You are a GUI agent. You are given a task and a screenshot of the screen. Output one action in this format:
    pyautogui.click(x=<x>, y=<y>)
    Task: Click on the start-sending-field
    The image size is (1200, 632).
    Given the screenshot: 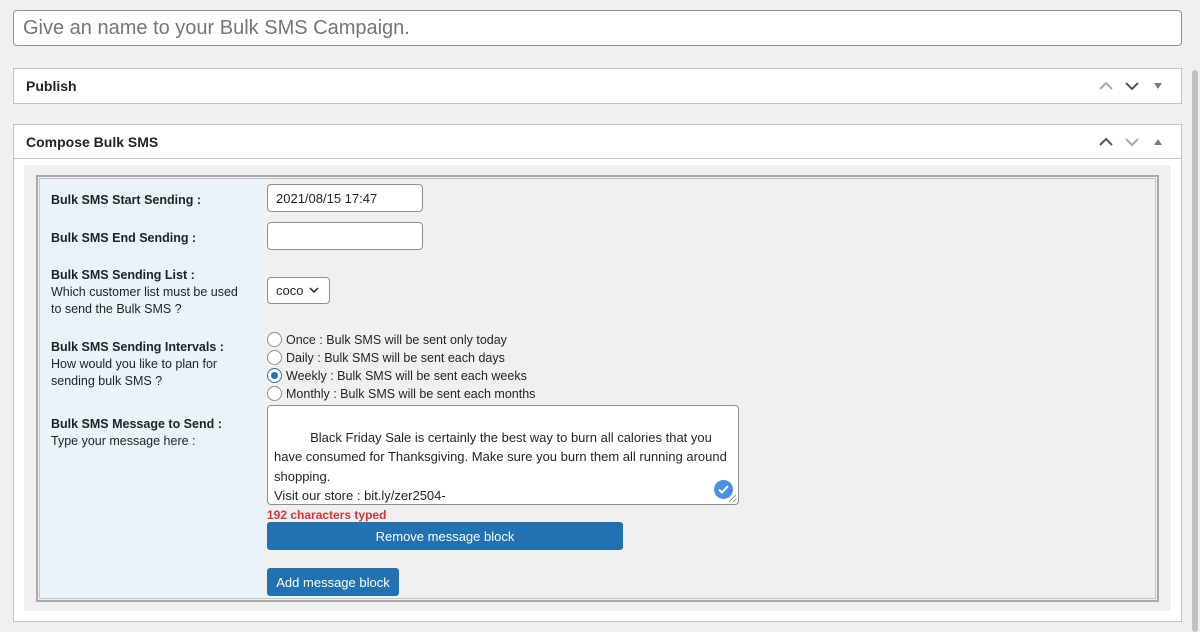 What is the action you would take?
    pyautogui.click(x=345, y=198)
    